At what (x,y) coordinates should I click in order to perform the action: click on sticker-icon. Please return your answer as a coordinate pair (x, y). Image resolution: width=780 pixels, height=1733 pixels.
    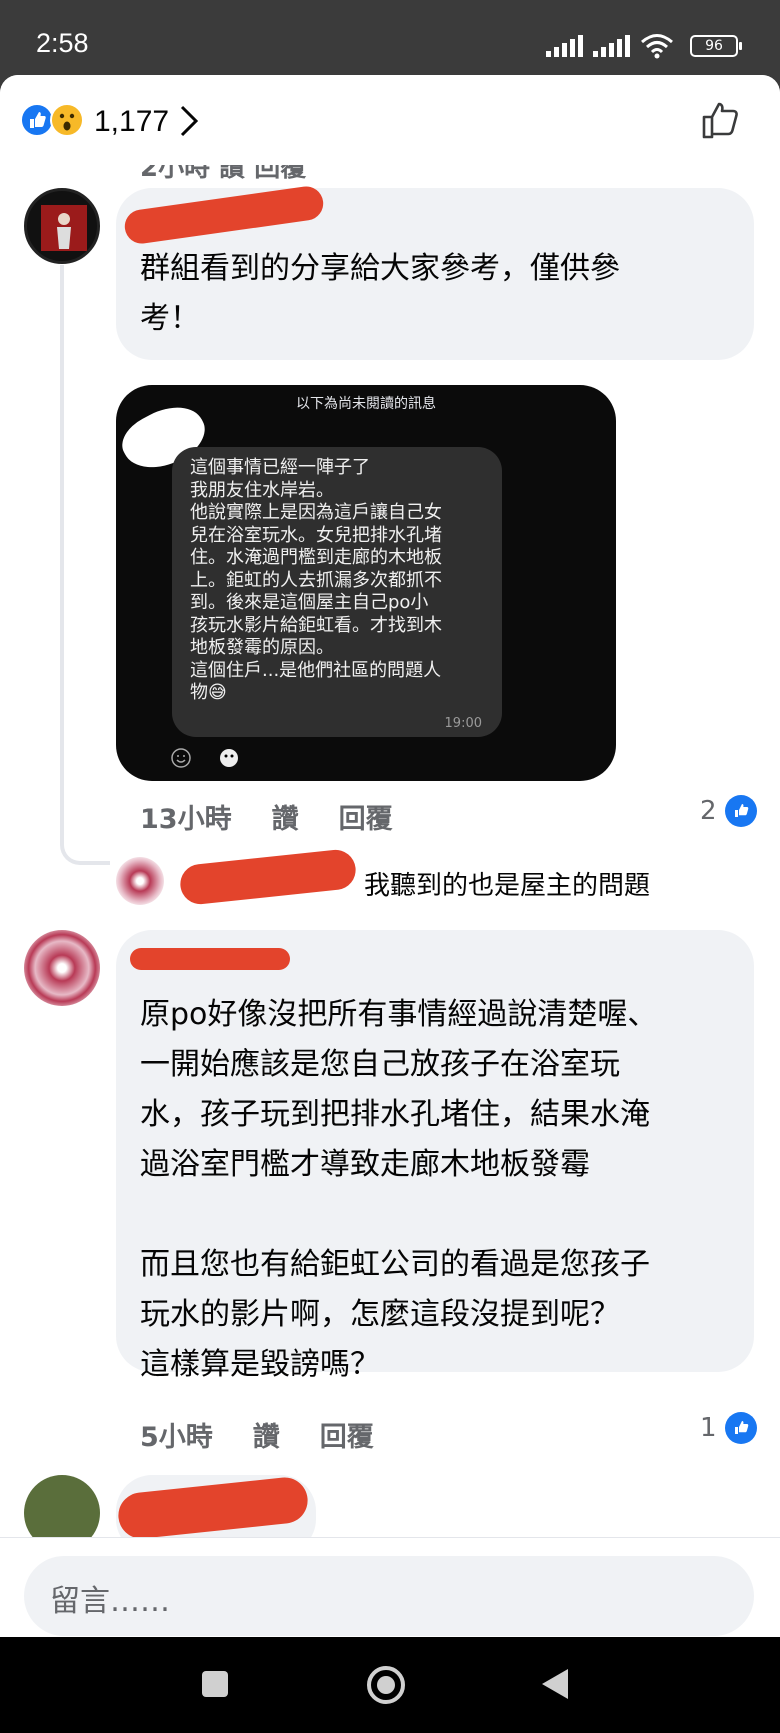
    Looking at the image, I should click on (229, 758).